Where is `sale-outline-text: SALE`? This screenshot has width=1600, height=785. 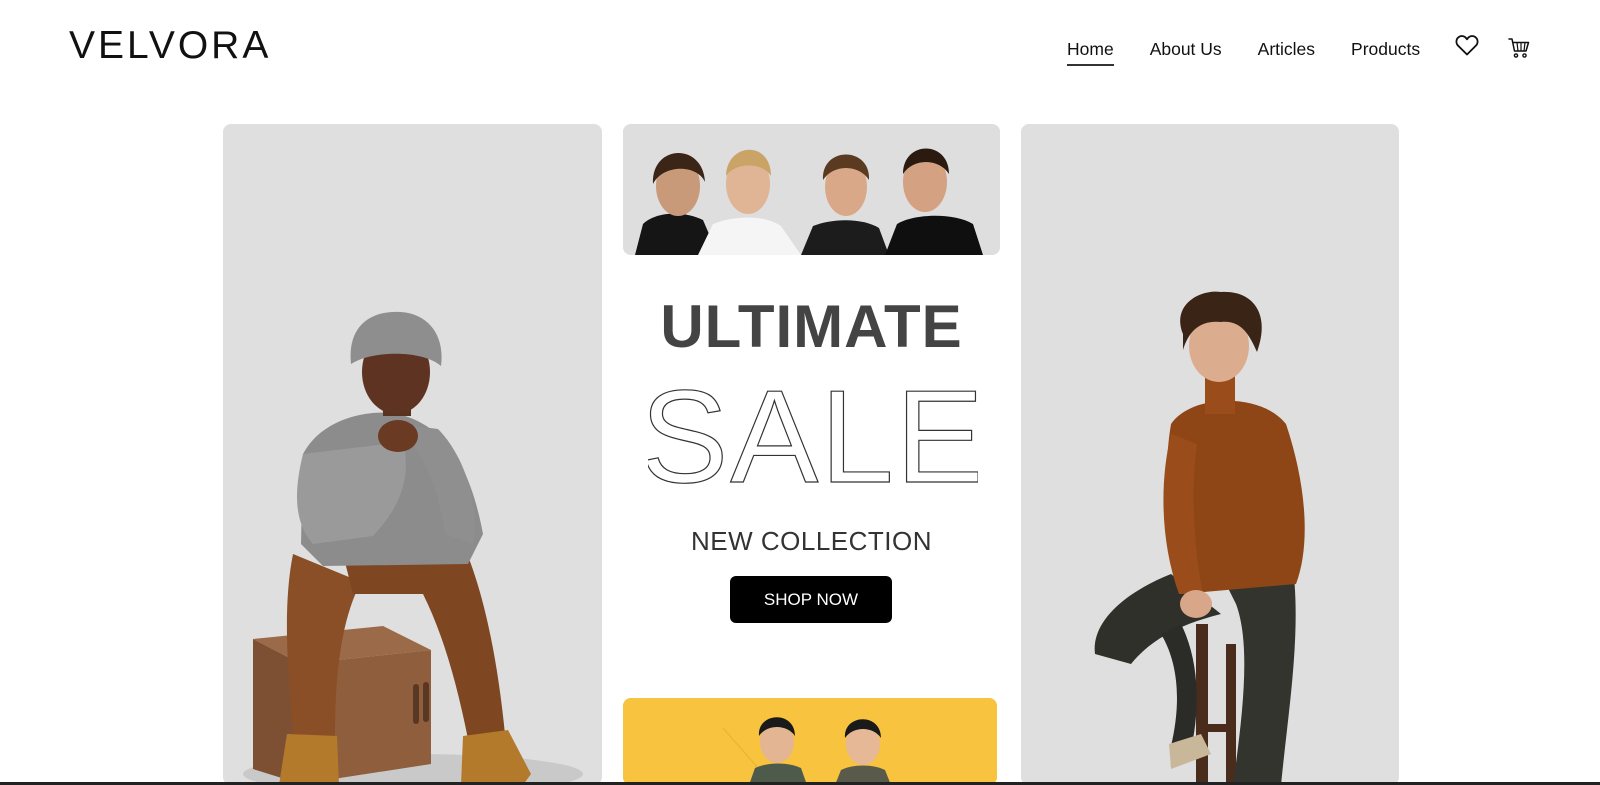
sale-outline-text: SALE is located at coordinates (813, 437).